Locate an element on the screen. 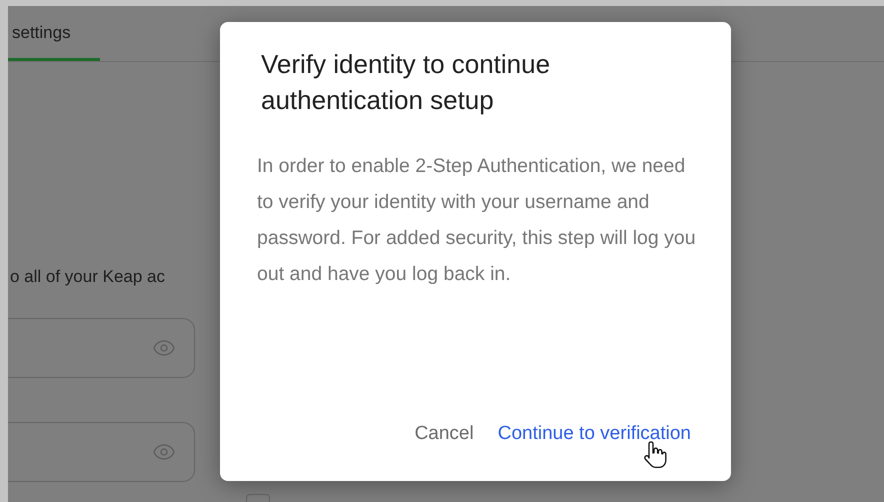 The image size is (884, 502). dialog-title: Verify identity to continue authentication setup is located at coordinates (406, 82).